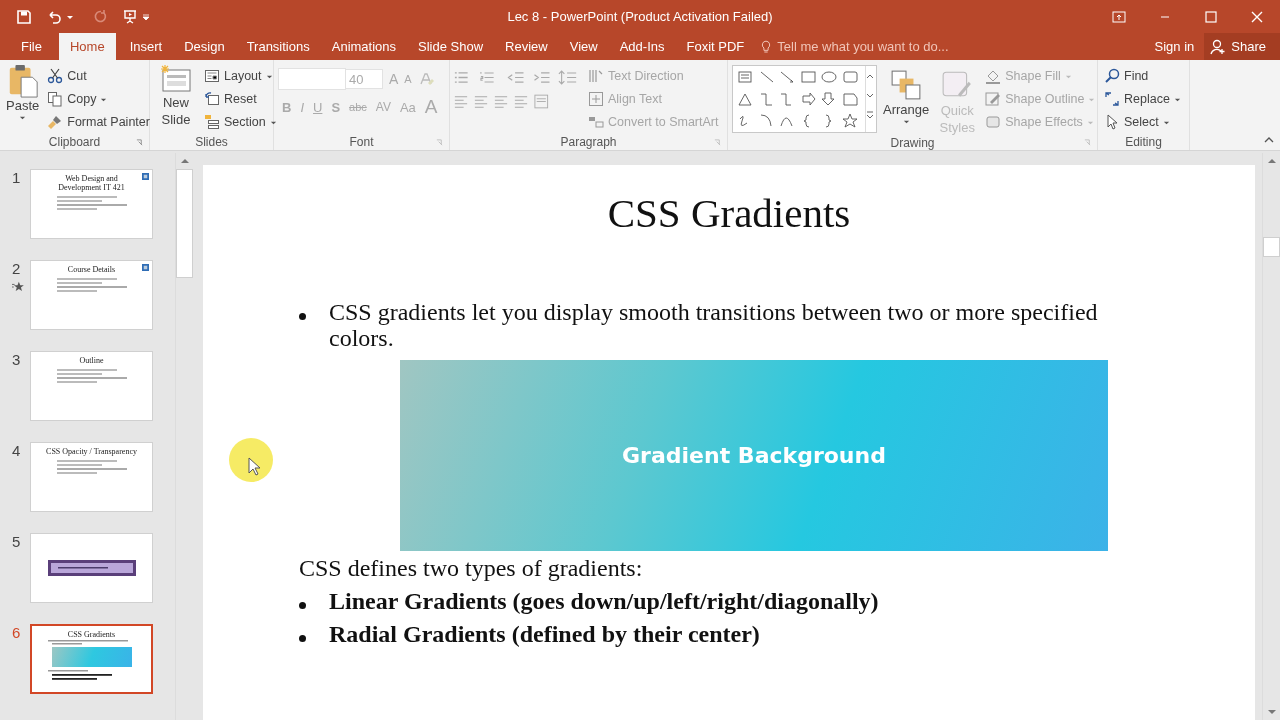  What do you see at coordinates (91, 269) in the screenshot?
I see `thumbnail-title: Course Details` at bounding box center [91, 269].